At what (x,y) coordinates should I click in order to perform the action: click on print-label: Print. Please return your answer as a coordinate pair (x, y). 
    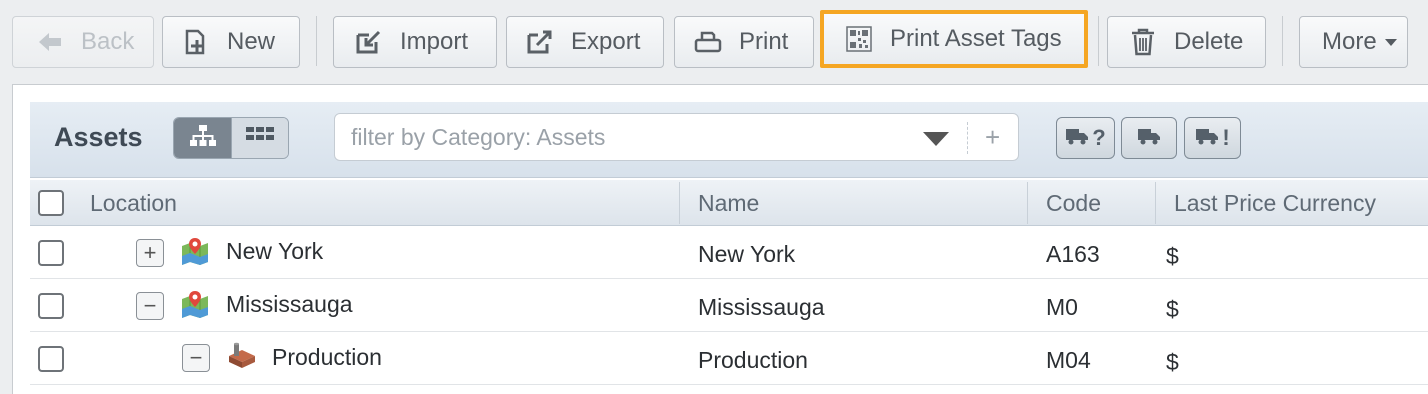
    Looking at the image, I should click on (764, 41).